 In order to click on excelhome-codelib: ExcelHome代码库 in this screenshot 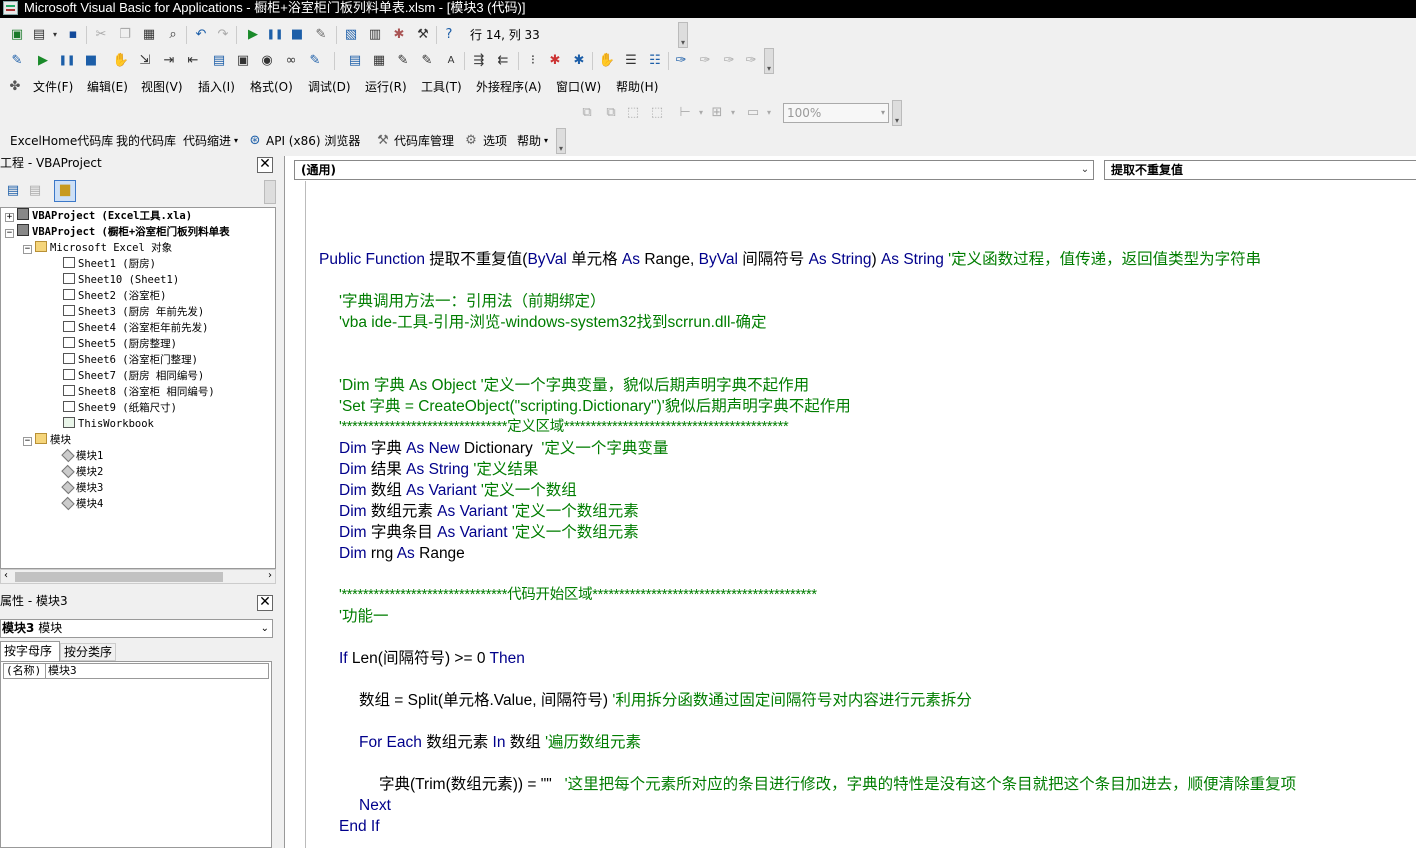, I will do `click(61, 141)`.